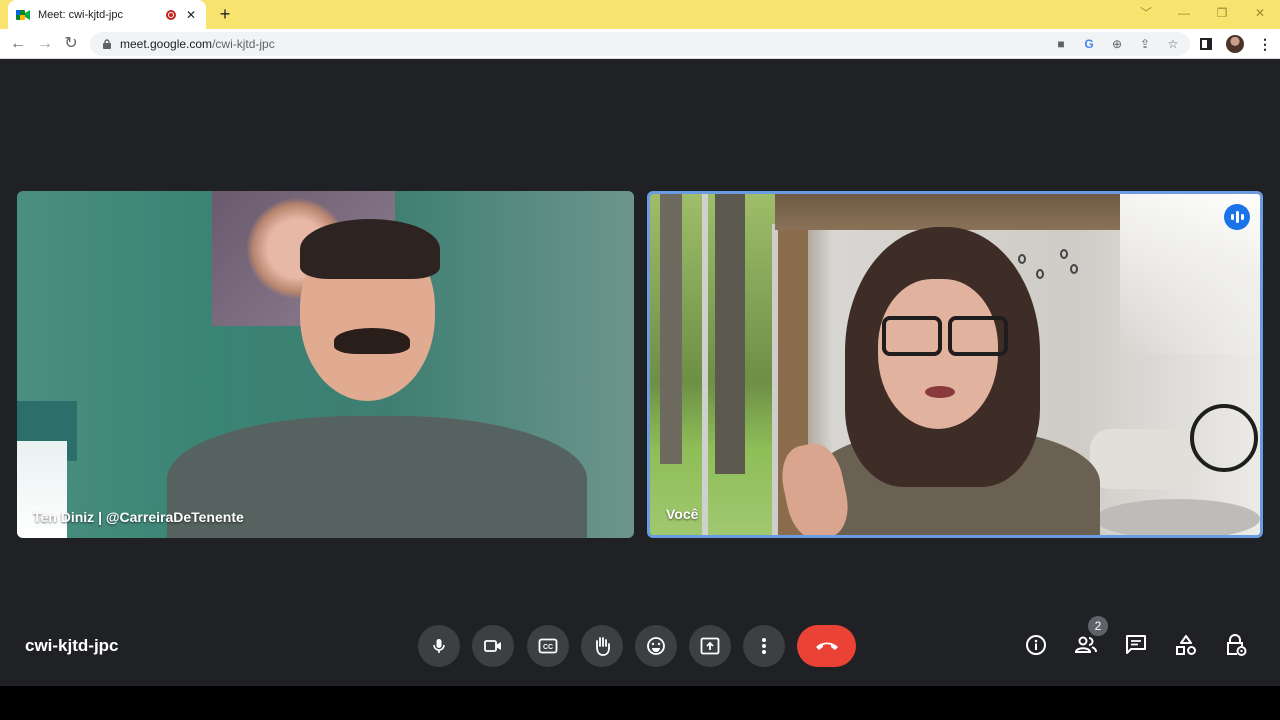 The height and width of the screenshot is (720, 1280). I want to click on window-frame, so click(705, 364).